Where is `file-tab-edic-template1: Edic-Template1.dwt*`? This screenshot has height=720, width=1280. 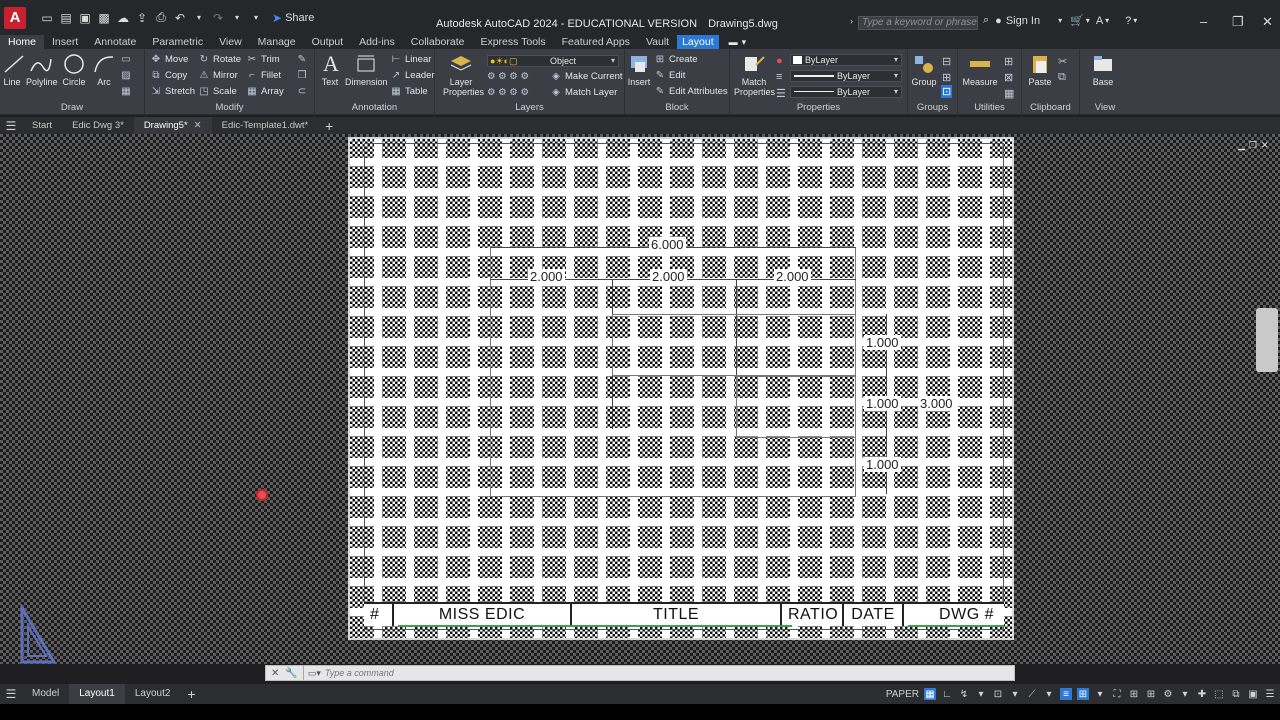
file-tab-edic-template1: Edic-Template1.dwt* is located at coordinates (265, 125).